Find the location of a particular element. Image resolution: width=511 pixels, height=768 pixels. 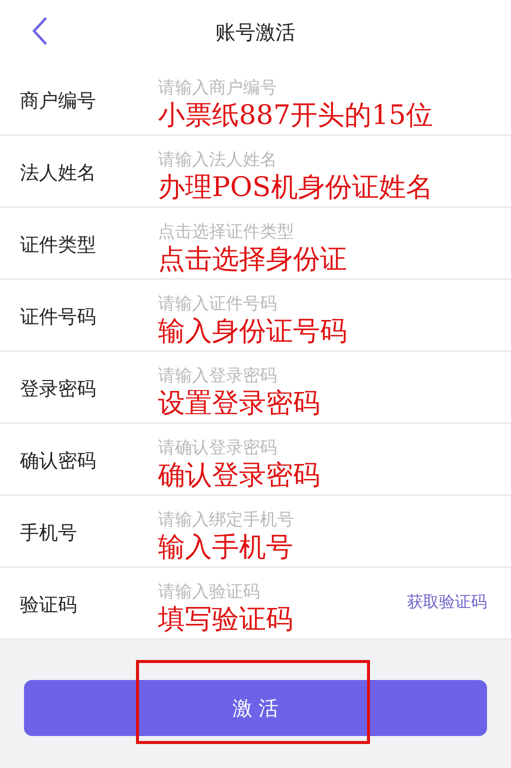

annotation-text: 点击选择身份证 is located at coordinates (252, 260).